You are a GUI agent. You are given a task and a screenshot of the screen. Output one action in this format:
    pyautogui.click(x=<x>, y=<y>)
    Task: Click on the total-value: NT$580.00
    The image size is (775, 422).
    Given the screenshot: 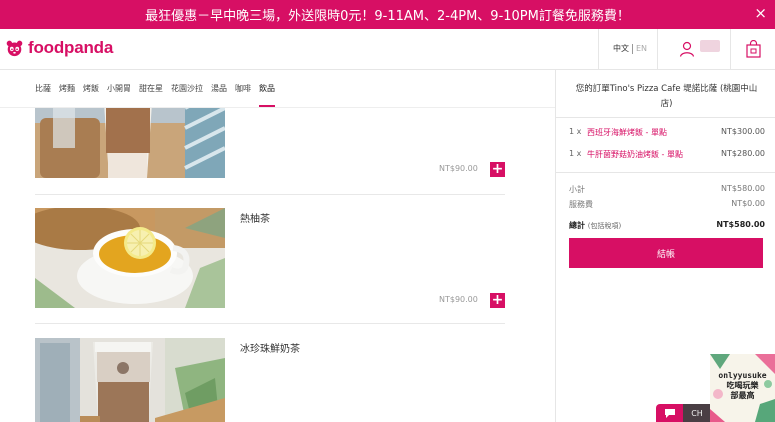 What is the action you would take?
    pyautogui.click(x=740, y=224)
    